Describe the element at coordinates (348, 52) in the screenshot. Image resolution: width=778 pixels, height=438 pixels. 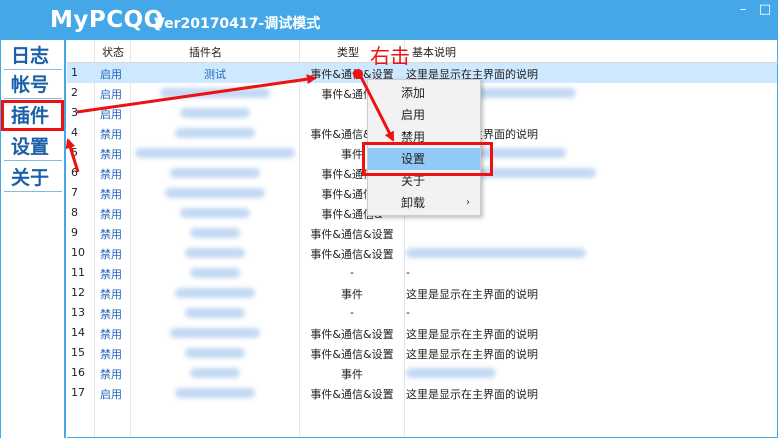
I see `column-header-type: 类型` at that location.